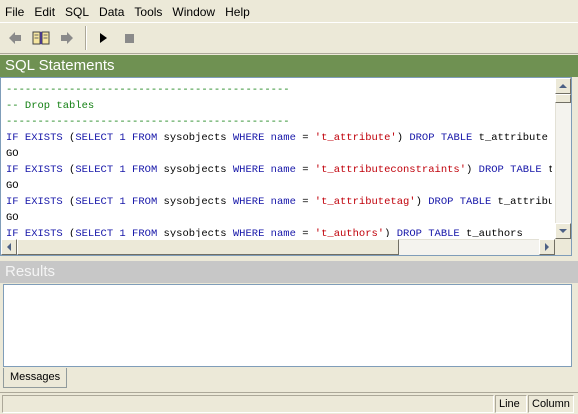  I want to click on forward-arrow-icon, so click(67, 38).